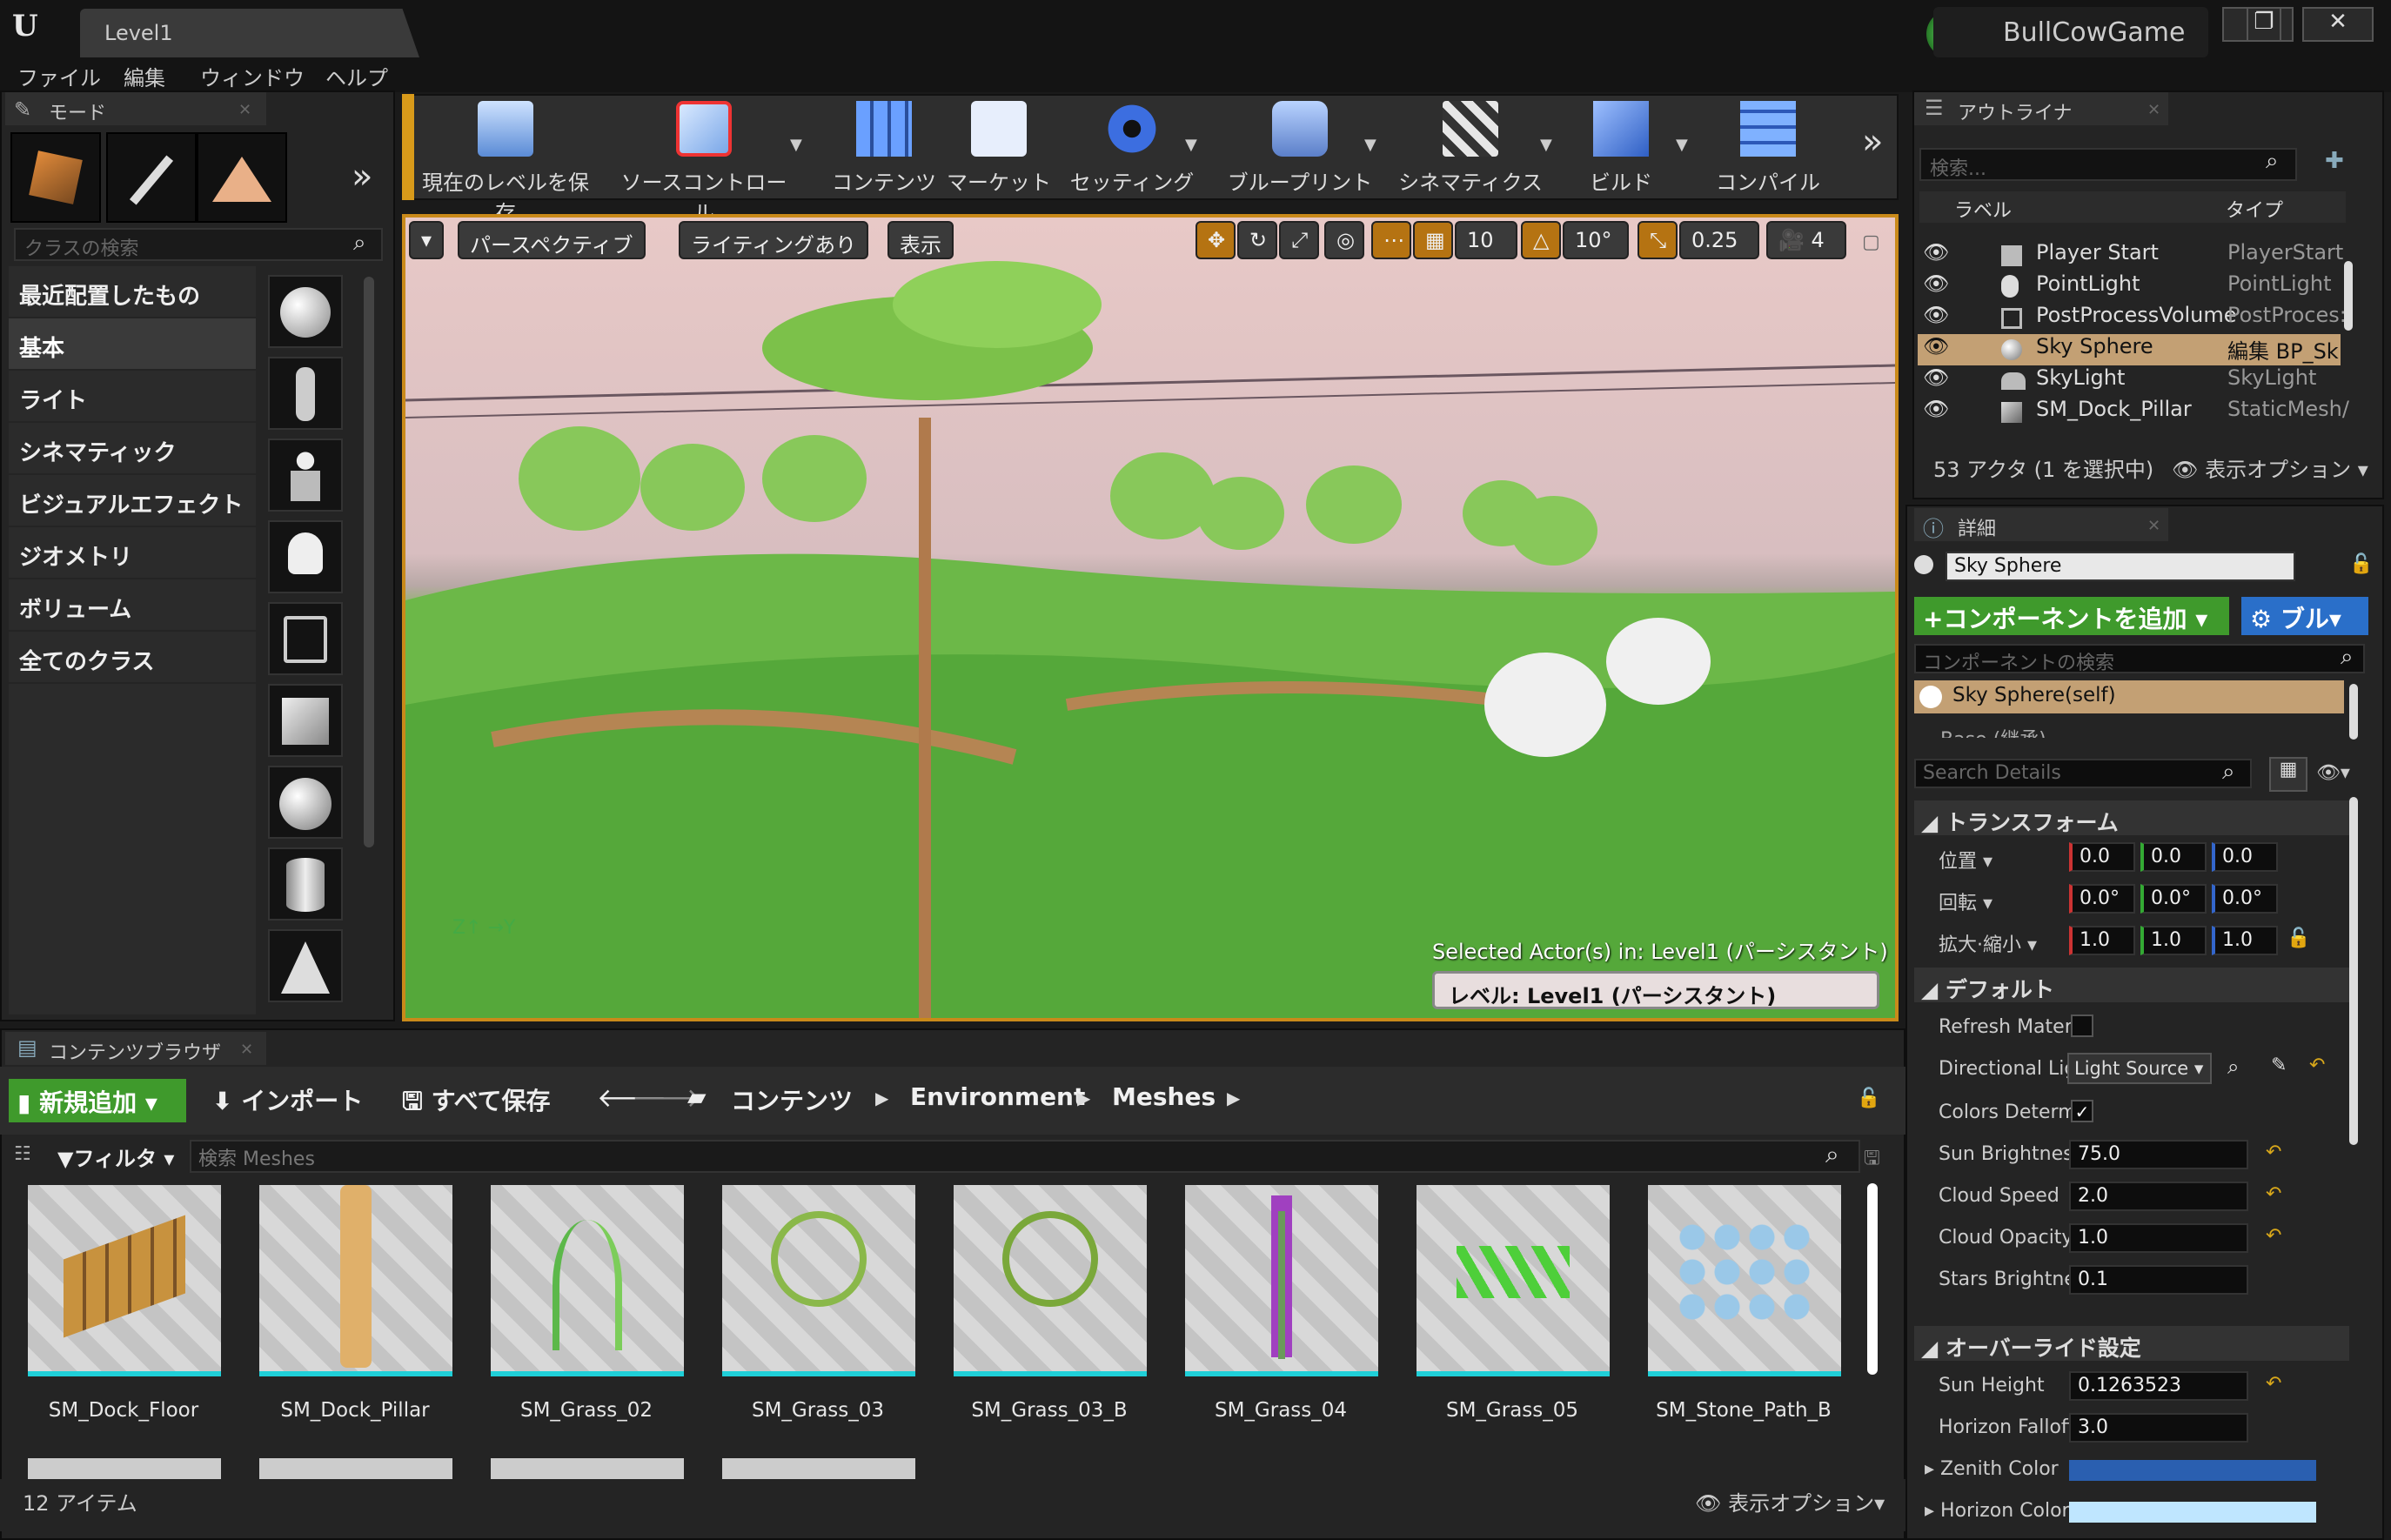 Image resolution: width=2391 pixels, height=1540 pixels. Describe the element at coordinates (305, 311) in the screenshot. I see `place-actor-empty` at that location.